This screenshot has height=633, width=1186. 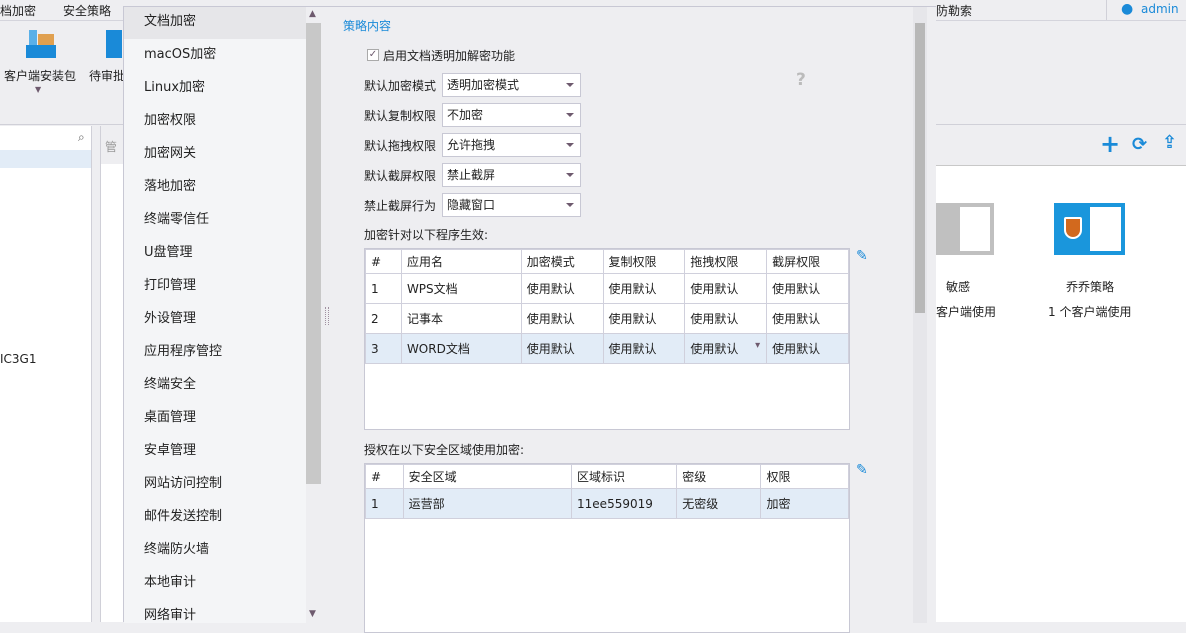 What do you see at coordinates (111, 147) in the screenshot?
I see `column-header: 管` at bounding box center [111, 147].